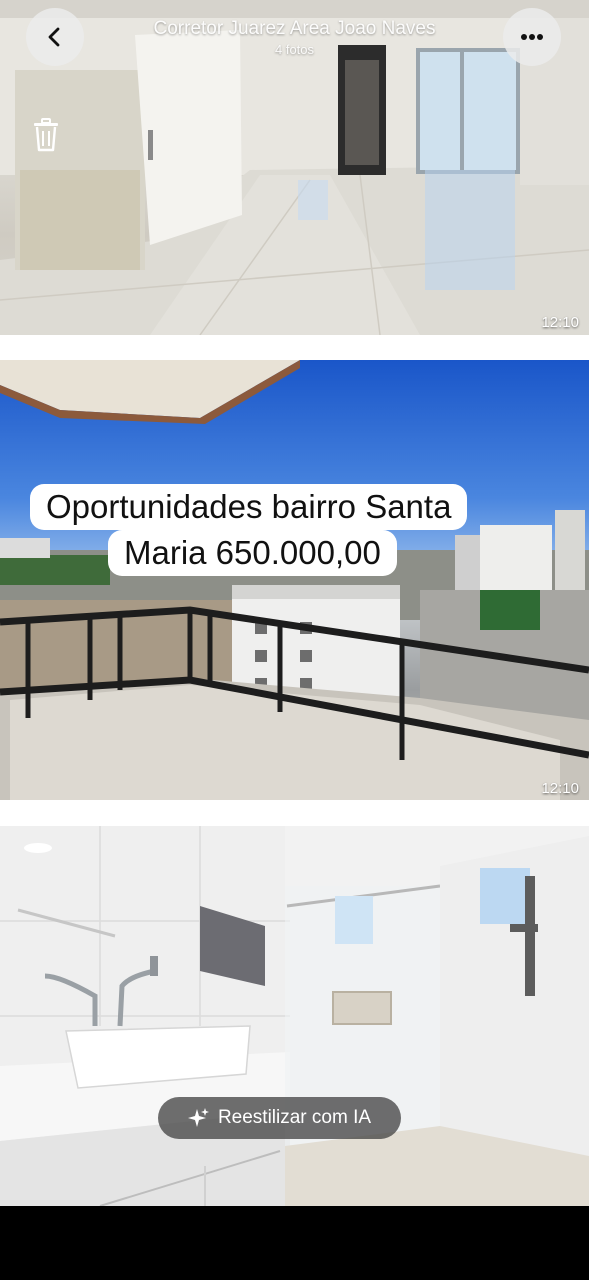 This screenshot has width=589, height=1280. I want to click on ellipsis-icon, so click(532, 37).